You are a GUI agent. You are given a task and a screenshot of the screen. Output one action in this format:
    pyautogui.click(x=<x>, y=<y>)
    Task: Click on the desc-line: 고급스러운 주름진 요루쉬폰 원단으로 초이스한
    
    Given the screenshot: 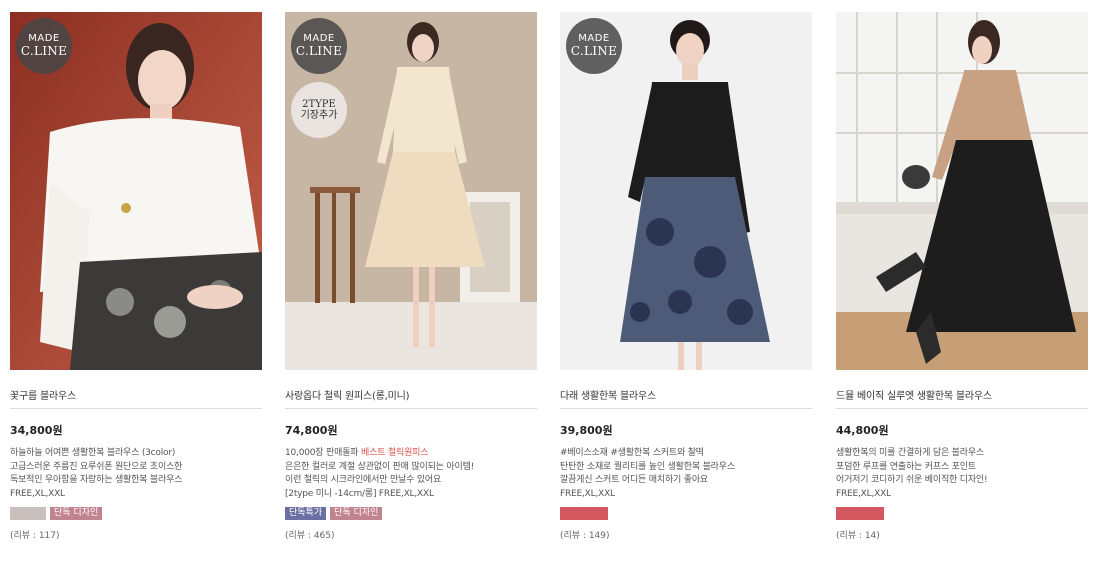 What is the action you would take?
    pyautogui.click(x=96, y=466)
    